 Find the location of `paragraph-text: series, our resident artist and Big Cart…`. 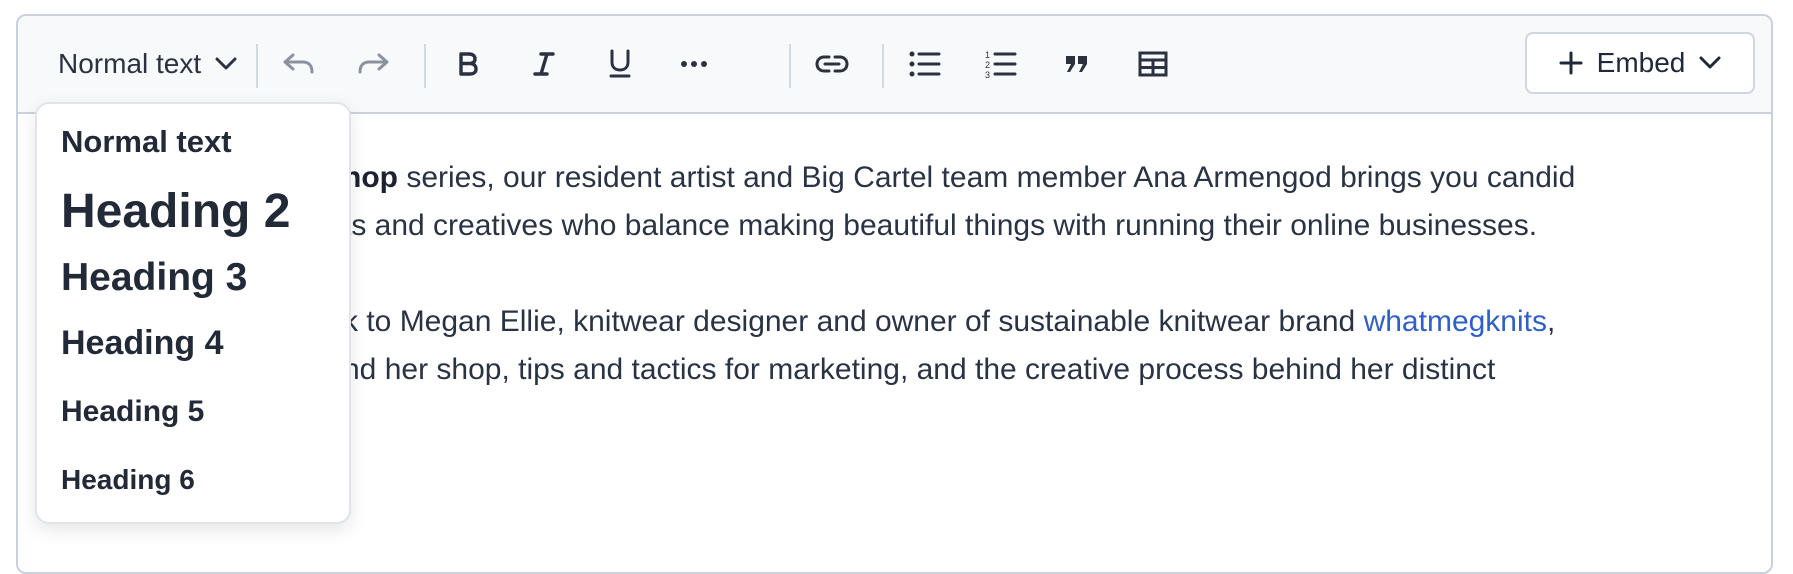

paragraph-text: series, our resident artist and Big Cart… is located at coordinates (986, 177).